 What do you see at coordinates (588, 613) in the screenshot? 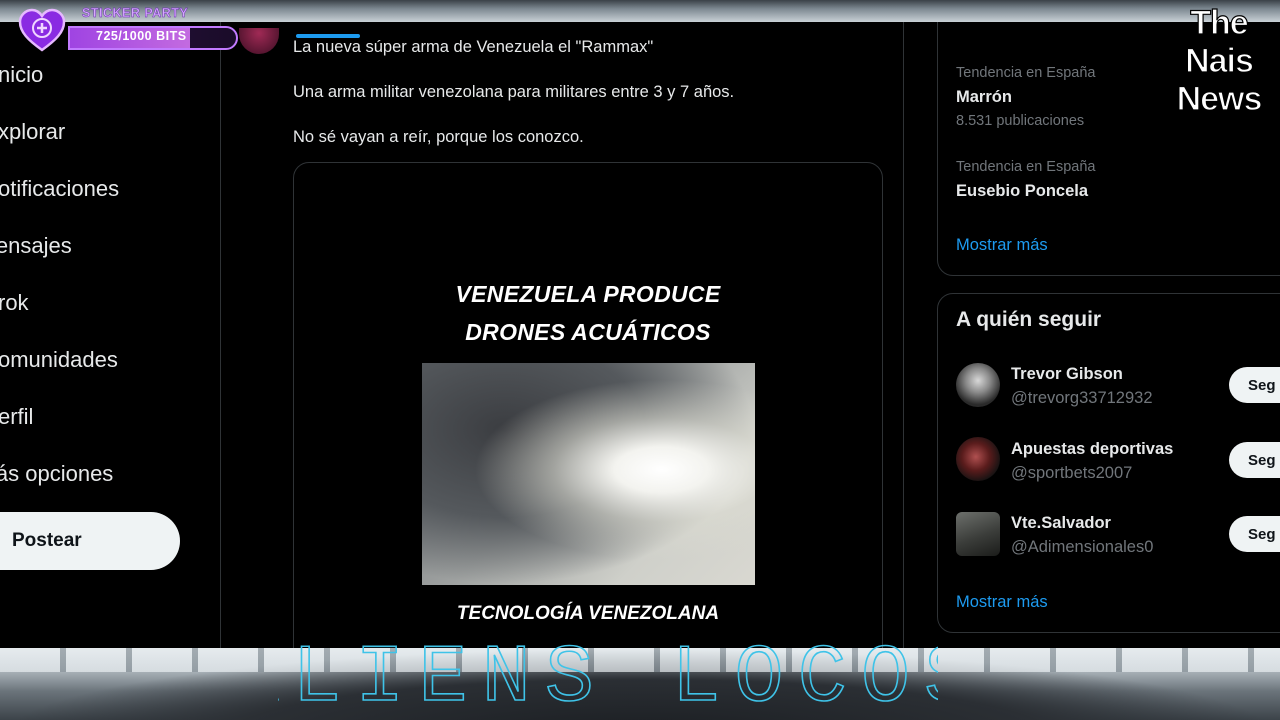
I see `media-footer-caption: TECNOLOGÍA VENEZOLANA` at bounding box center [588, 613].